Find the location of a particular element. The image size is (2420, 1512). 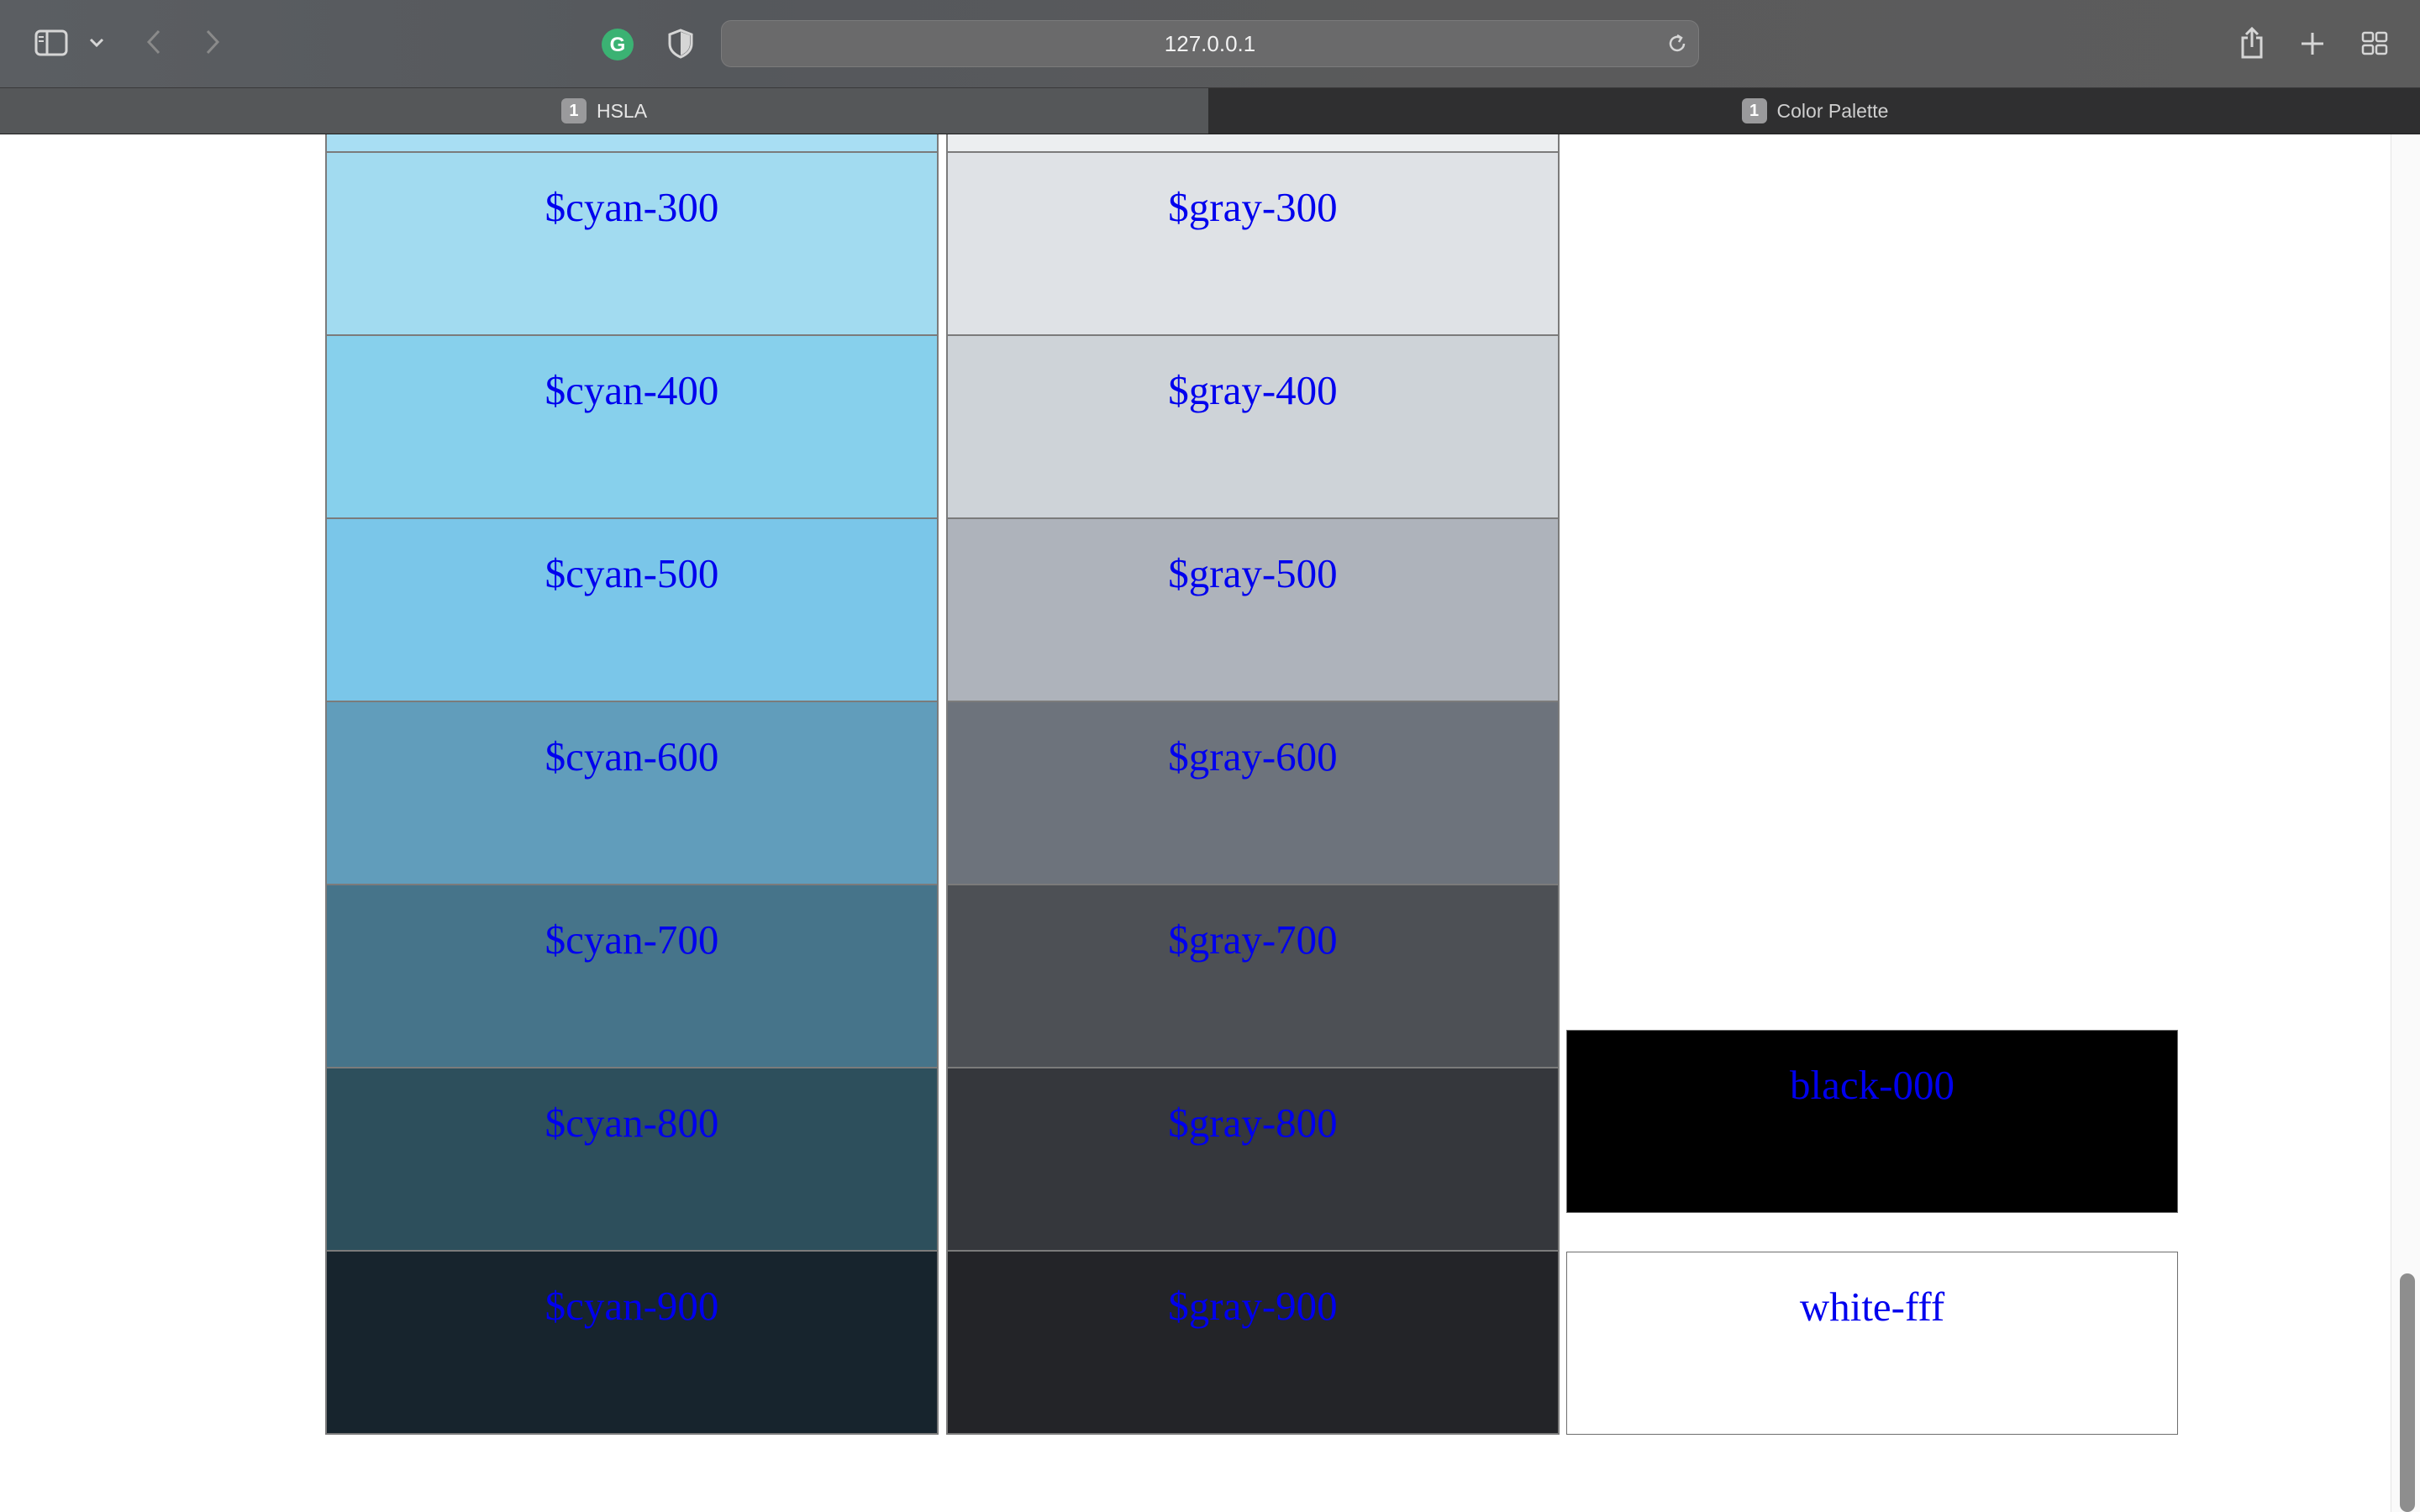

tab-bar: 1 HSLA 1 Color Palette is located at coordinates (1210, 110).